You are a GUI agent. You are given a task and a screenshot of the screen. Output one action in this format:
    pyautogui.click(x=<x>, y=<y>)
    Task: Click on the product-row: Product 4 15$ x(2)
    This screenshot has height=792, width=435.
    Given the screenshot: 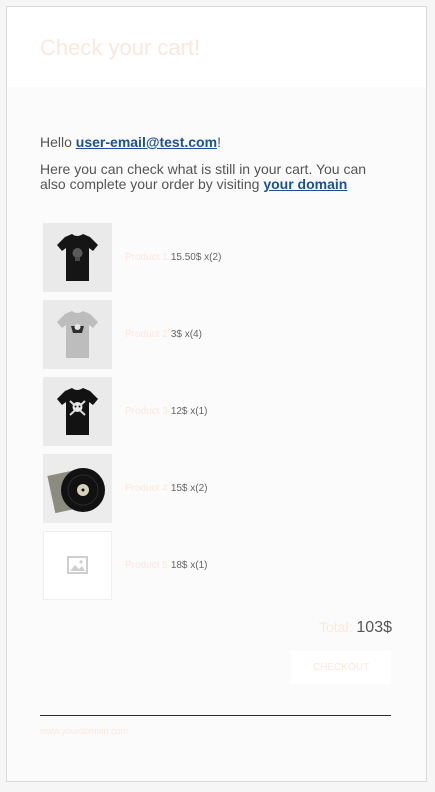 What is the action you would take?
    pyautogui.click(x=218, y=488)
    